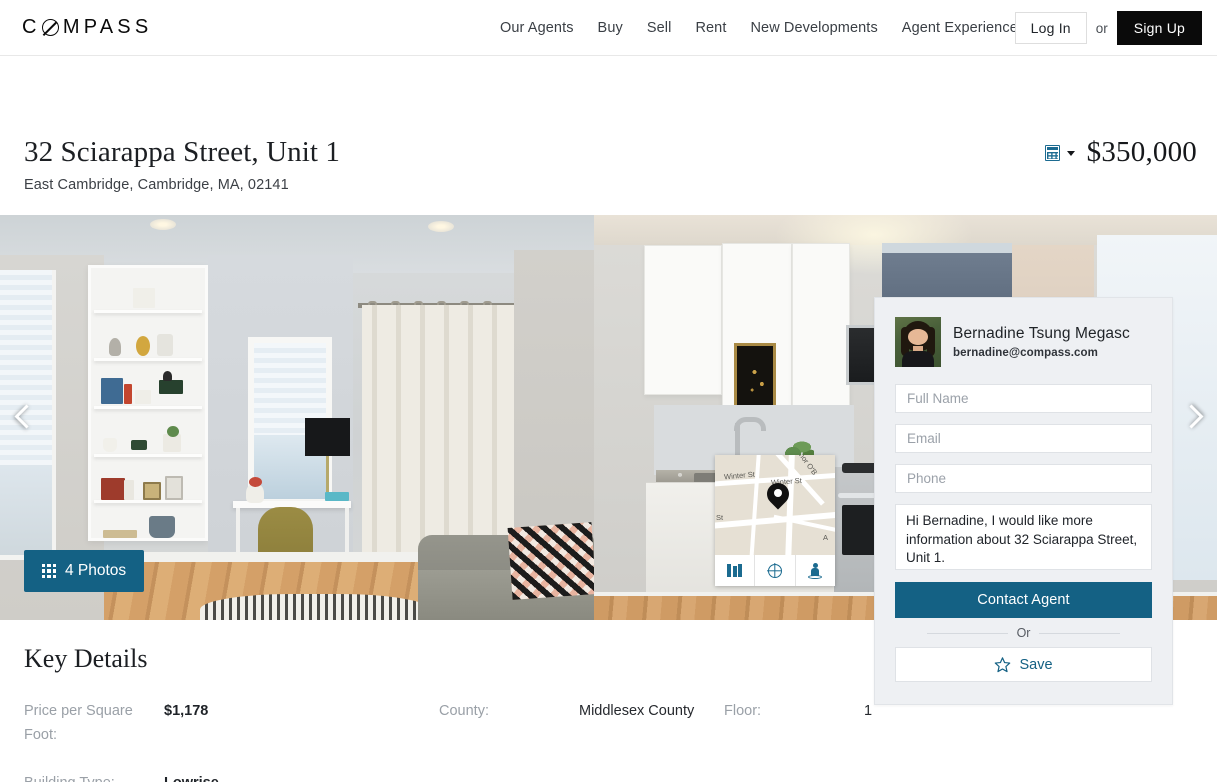 The height and width of the screenshot is (782, 1217). I want to click on satellite-view-button, so click(775, 570).